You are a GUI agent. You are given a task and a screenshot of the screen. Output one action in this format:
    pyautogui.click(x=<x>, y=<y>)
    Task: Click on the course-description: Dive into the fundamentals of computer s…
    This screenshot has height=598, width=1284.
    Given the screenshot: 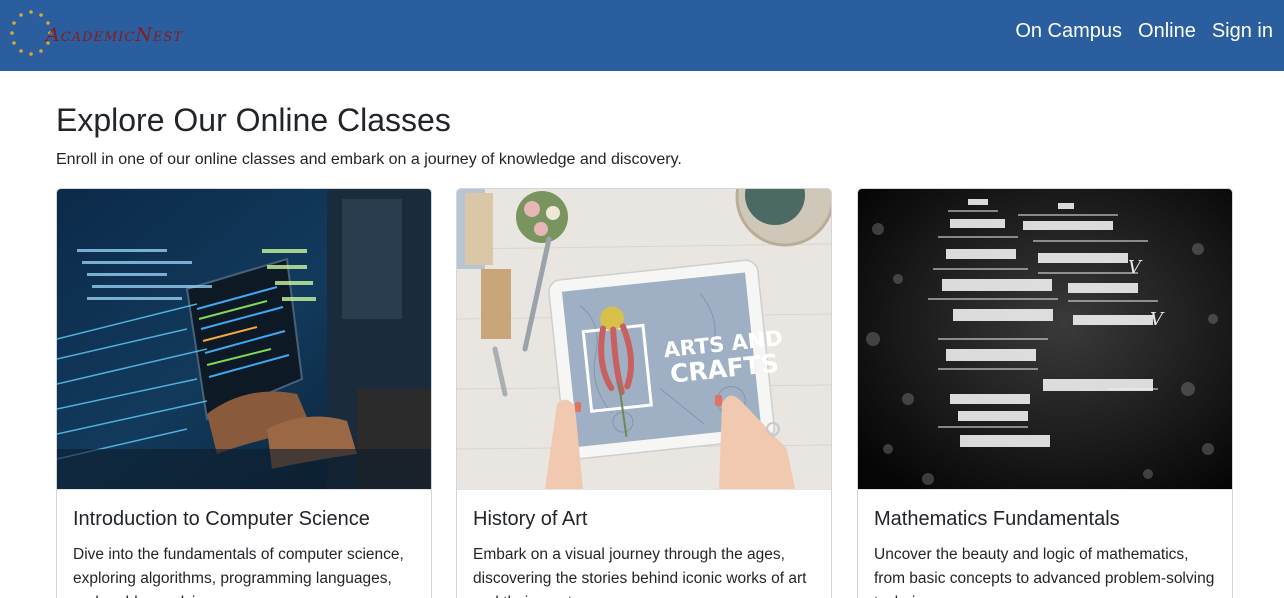 What is the action you would take?
    pyautogui.click(x=238, y=572)
    